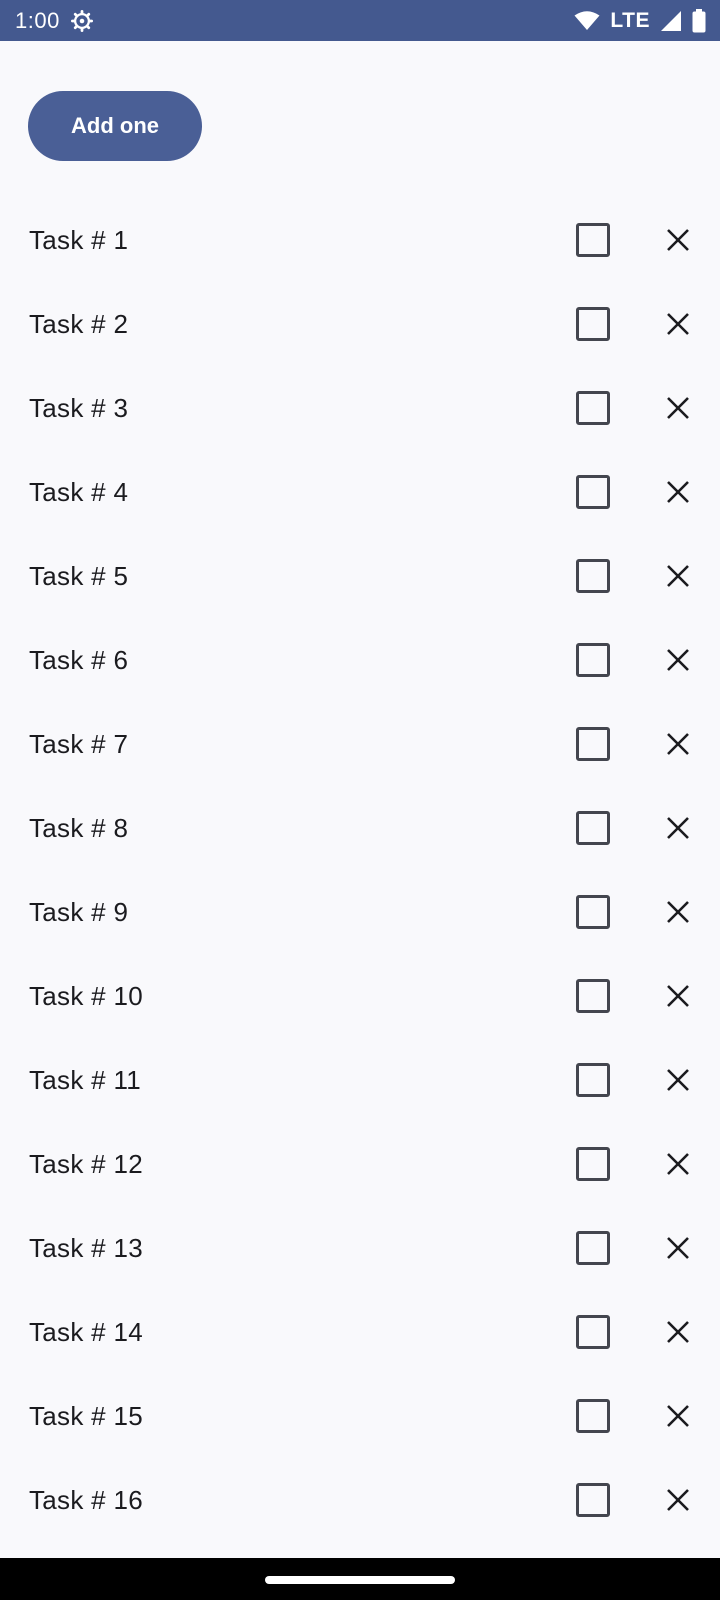  I want to click on status-bar: 1:00 LTE, so click(360, 20).